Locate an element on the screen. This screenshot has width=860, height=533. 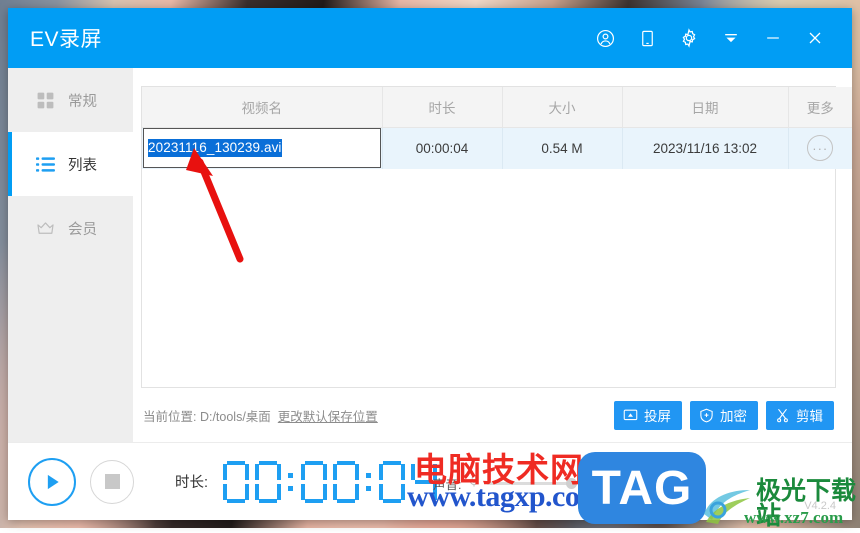
minimize-icon is located at coordinates (773, 38).